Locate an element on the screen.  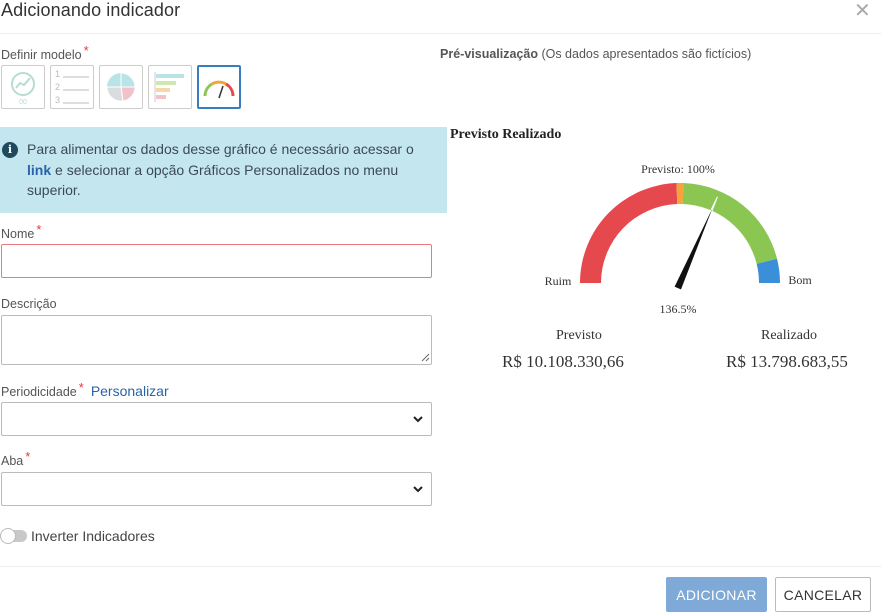
gauge-band-ruim is located at coordinates (629, 233).